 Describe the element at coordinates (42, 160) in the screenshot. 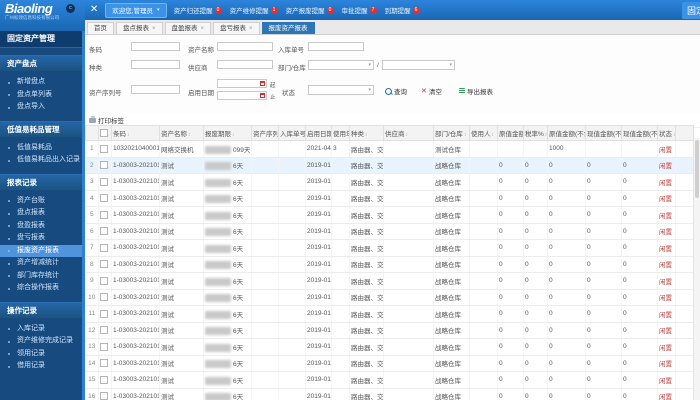

I see `sidebar-item: 低值易耗品出入记录` at that location.